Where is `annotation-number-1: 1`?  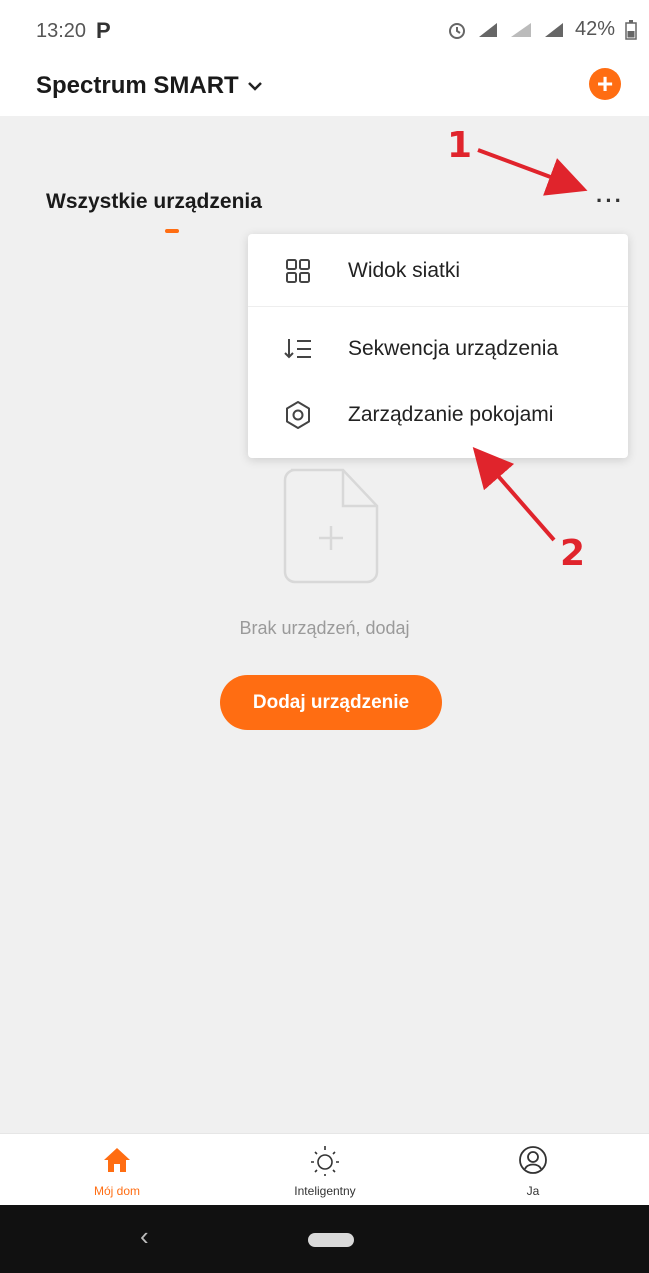
annotation-number-1: 1 is located at coordinates (460, 145).